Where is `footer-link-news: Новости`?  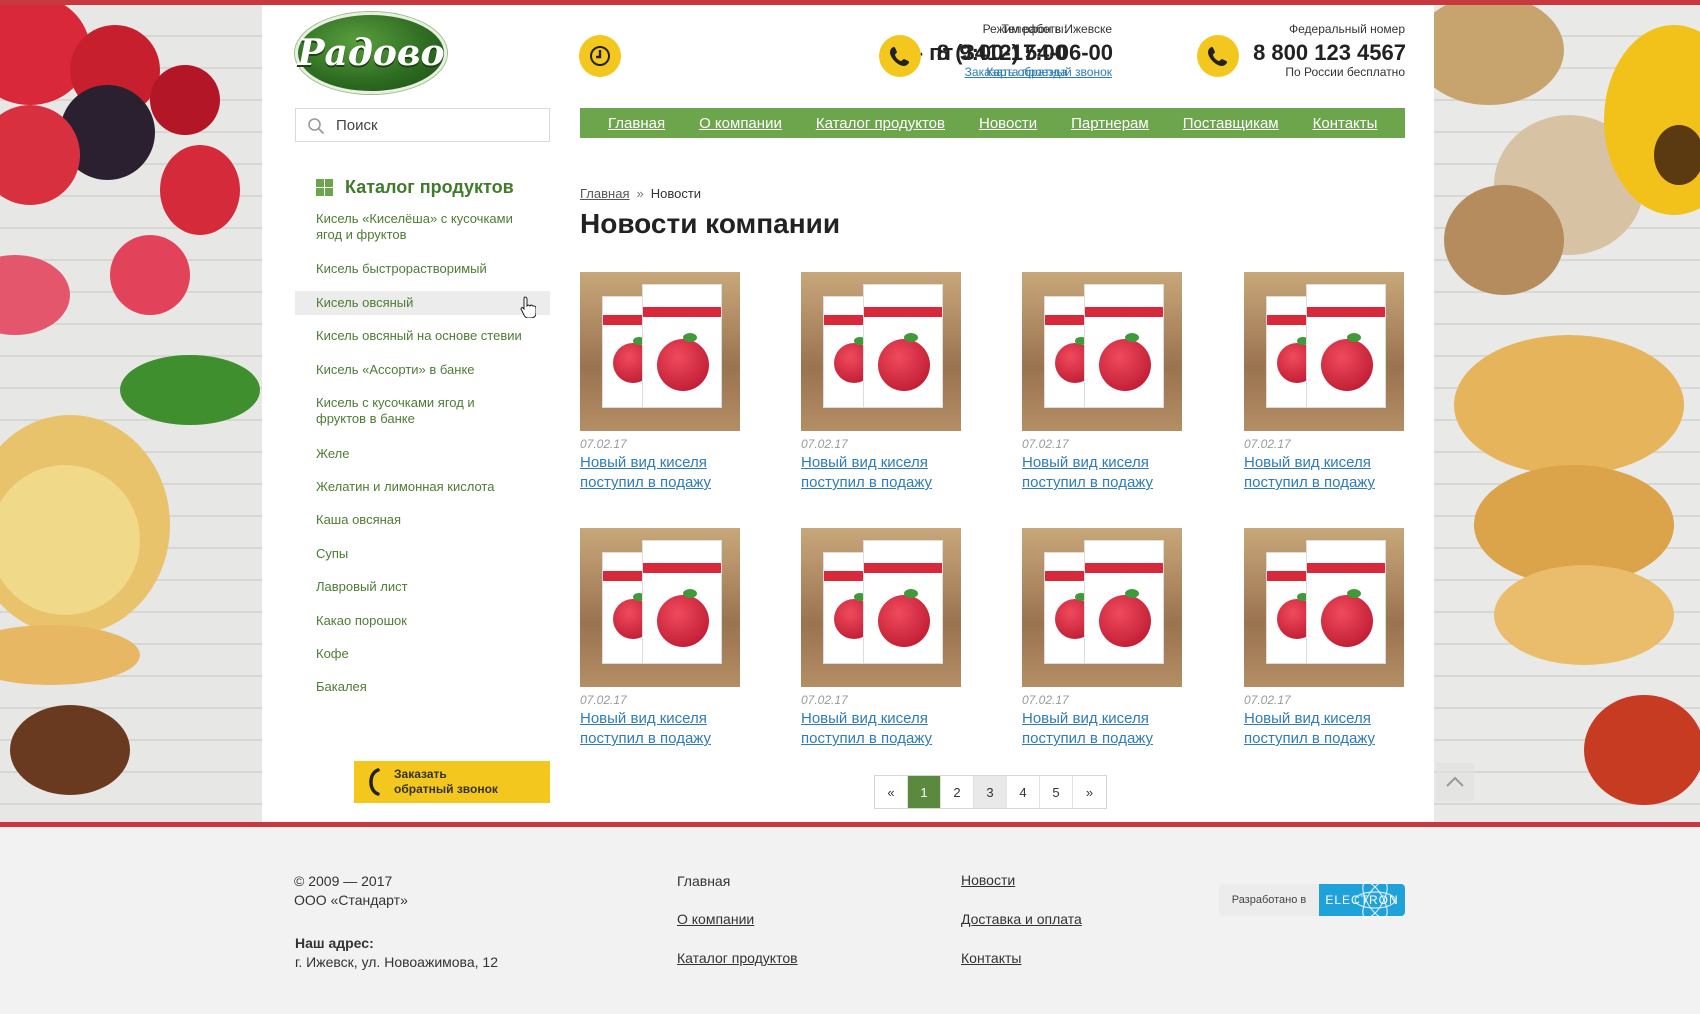
footer-link-news: Новости is located at coordinates (988, 880).